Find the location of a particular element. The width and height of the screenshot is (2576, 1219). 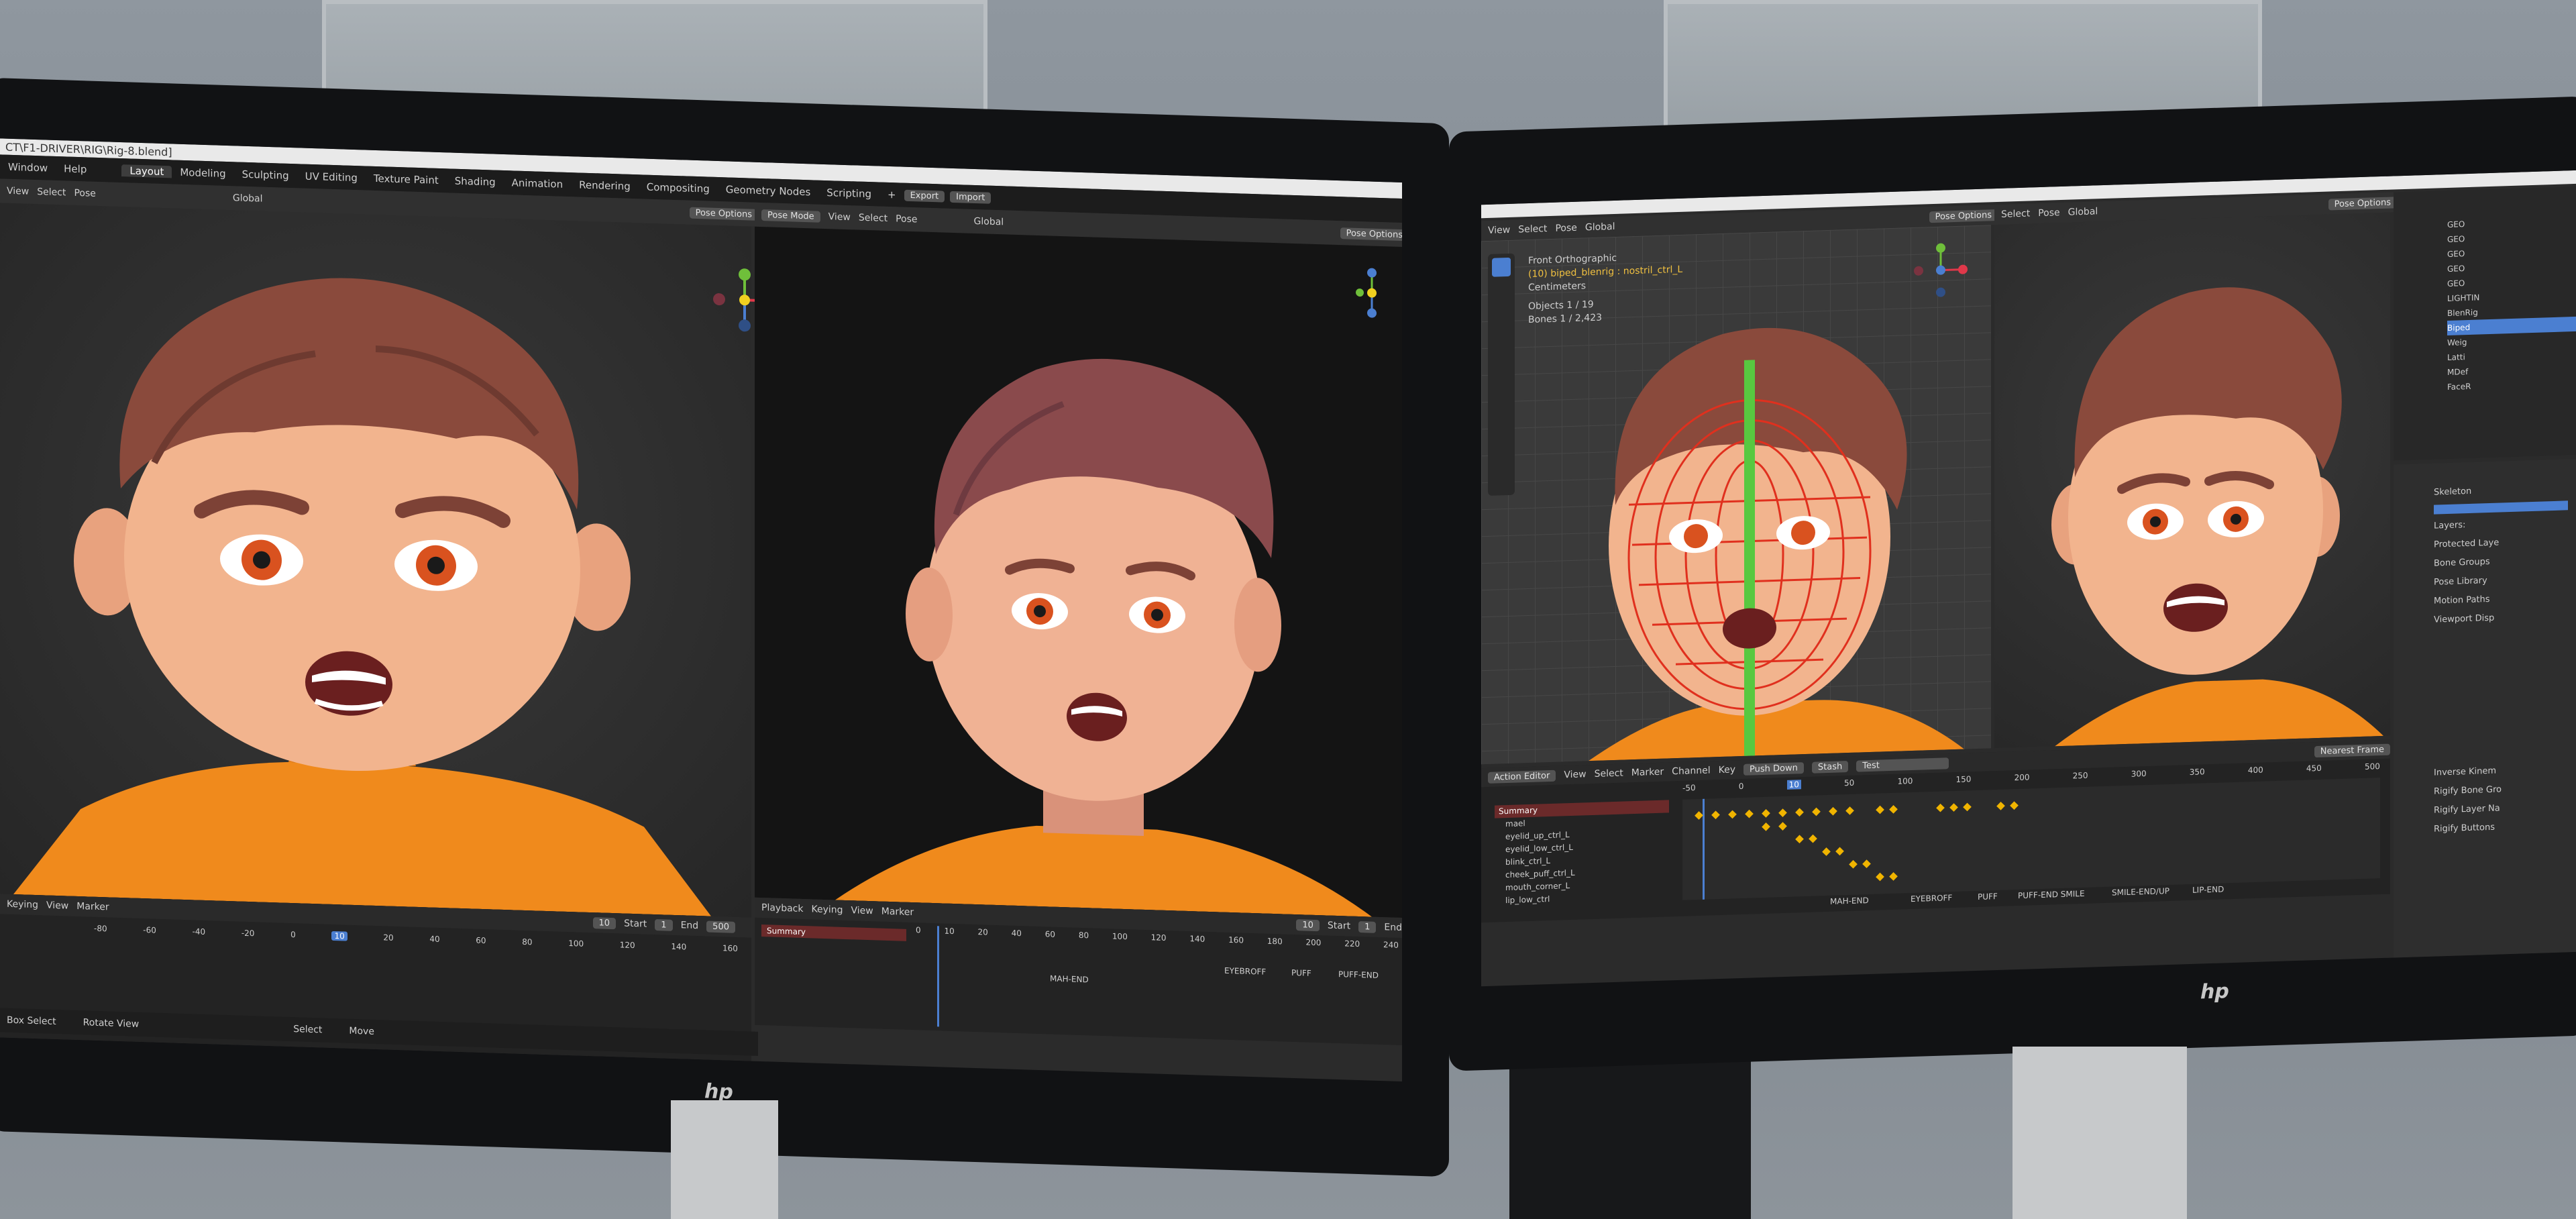

preview-menu-pose: Pose is located at coordinates (2048, 213).